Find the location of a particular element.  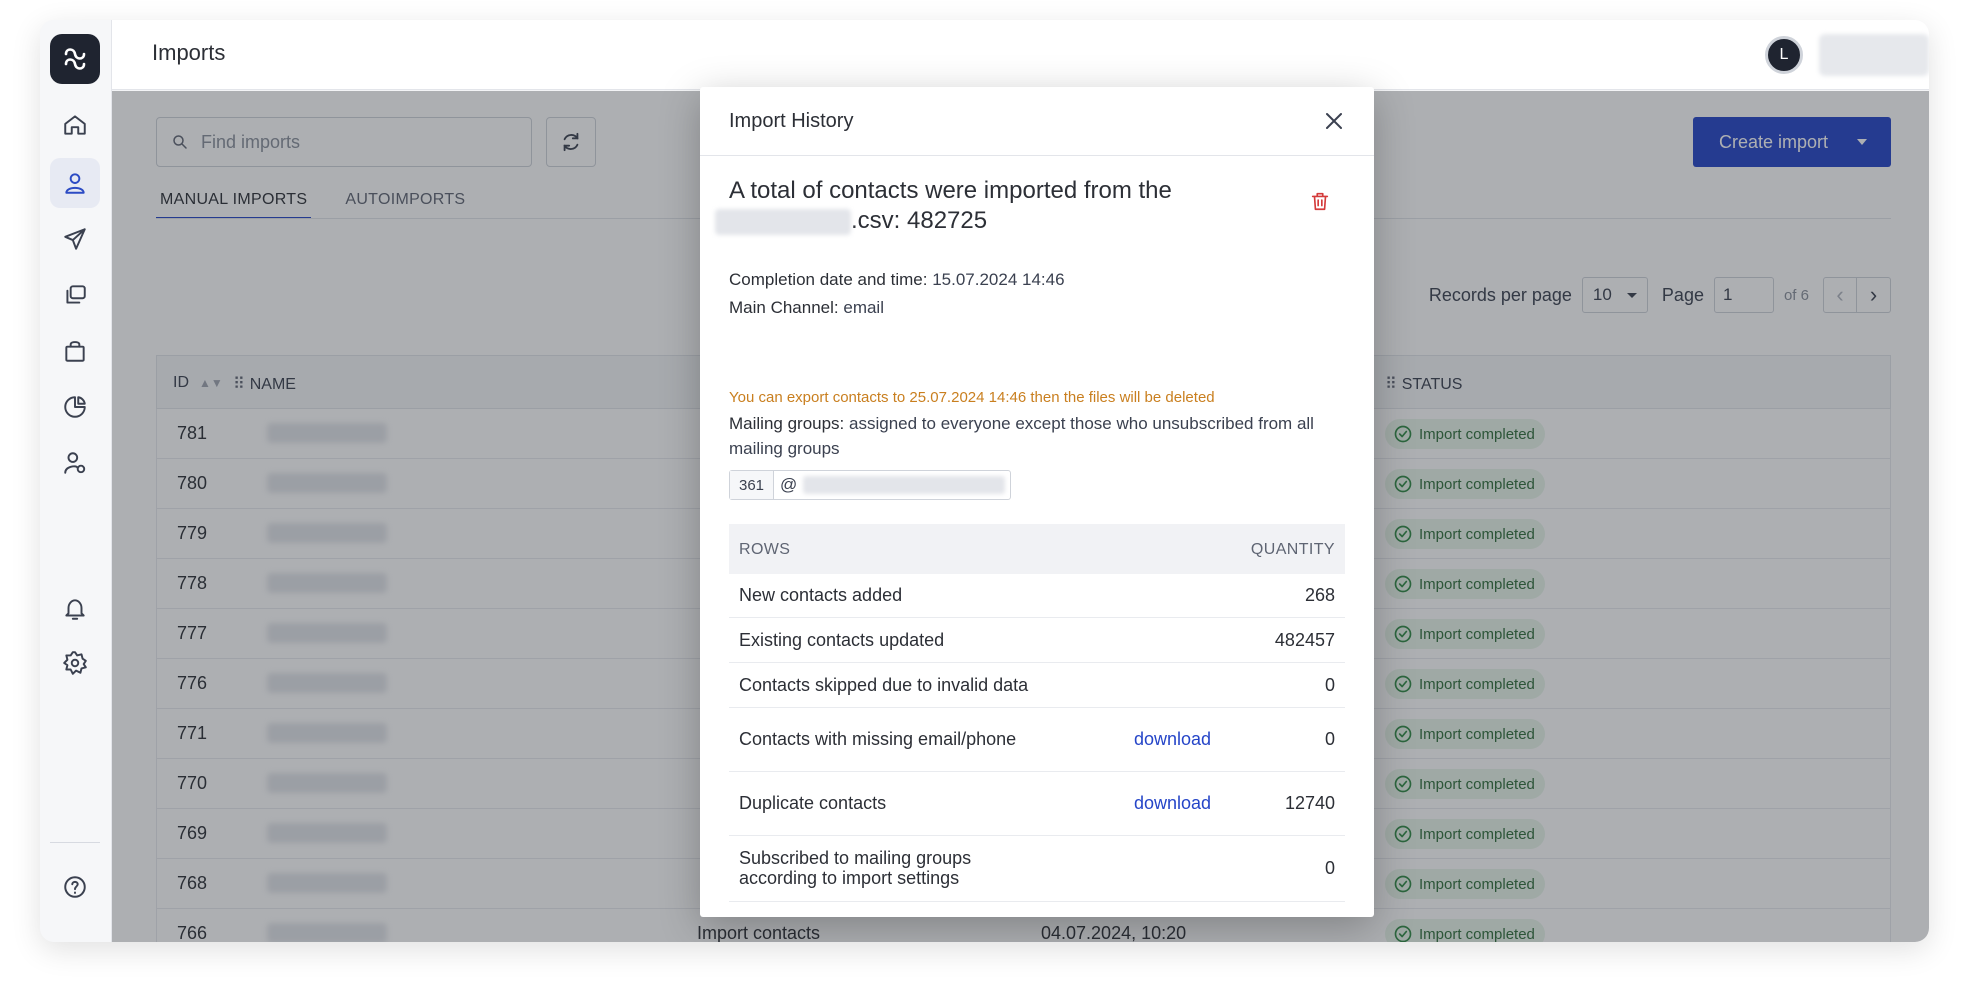

stats-row: Contacts skipped due to invalid data 0 is located at coordinates (1037, 685).